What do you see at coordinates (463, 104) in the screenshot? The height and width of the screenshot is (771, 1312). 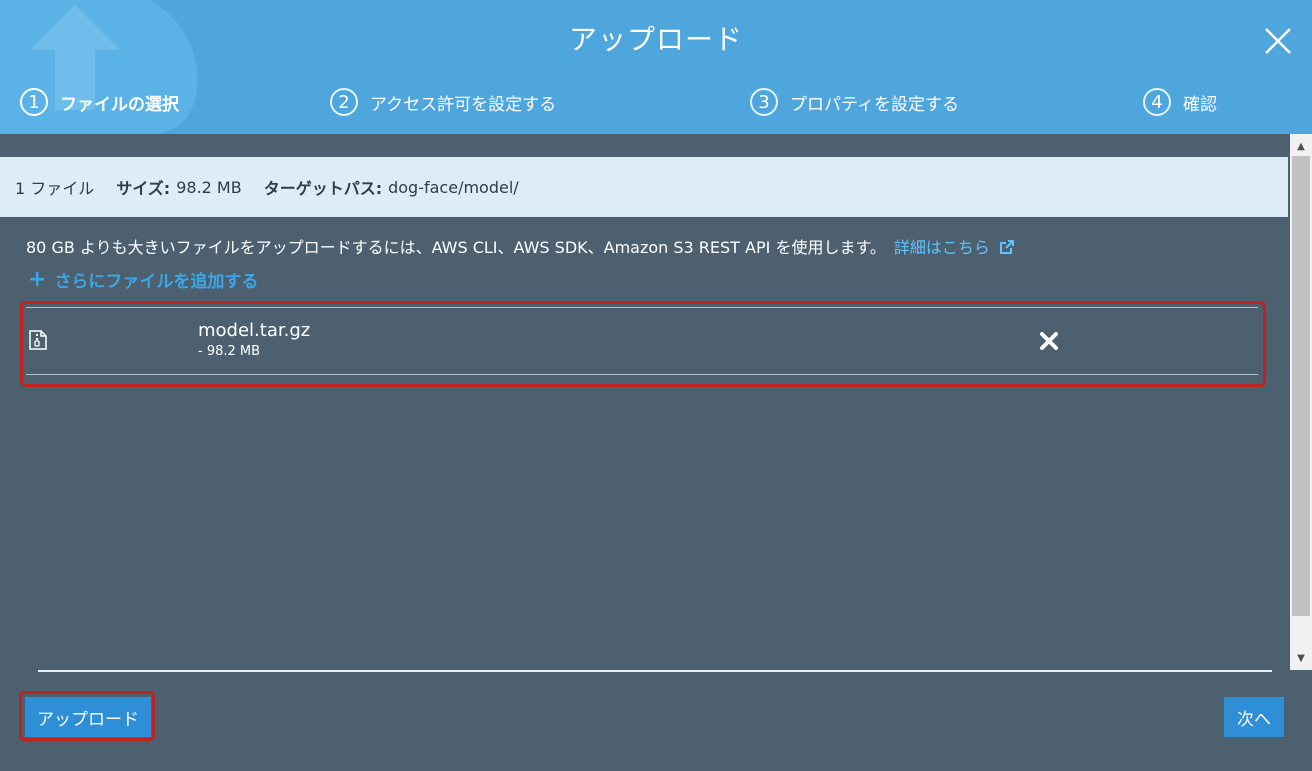 I see `step-label: アクセス許可を設定する` at bounding box center [463, 104].